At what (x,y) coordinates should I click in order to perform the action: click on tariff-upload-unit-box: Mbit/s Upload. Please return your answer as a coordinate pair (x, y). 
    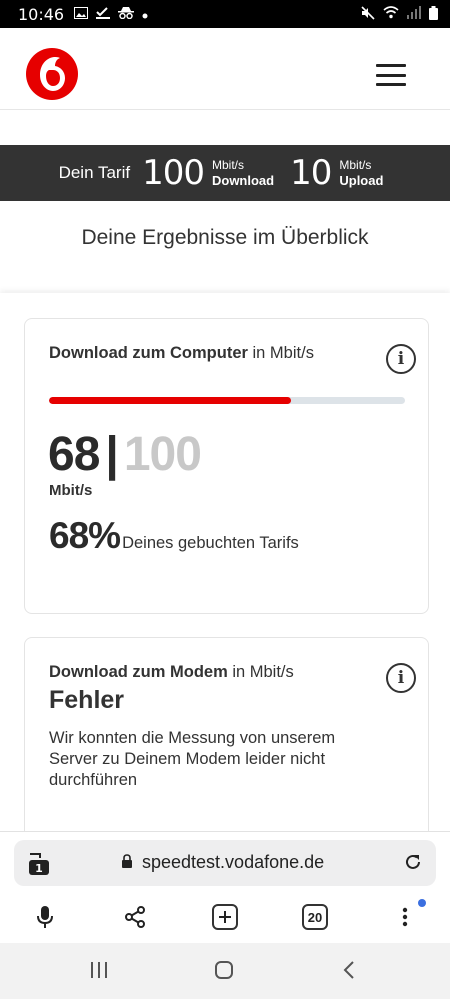
    Looking at the image, I should click on (361, 173).